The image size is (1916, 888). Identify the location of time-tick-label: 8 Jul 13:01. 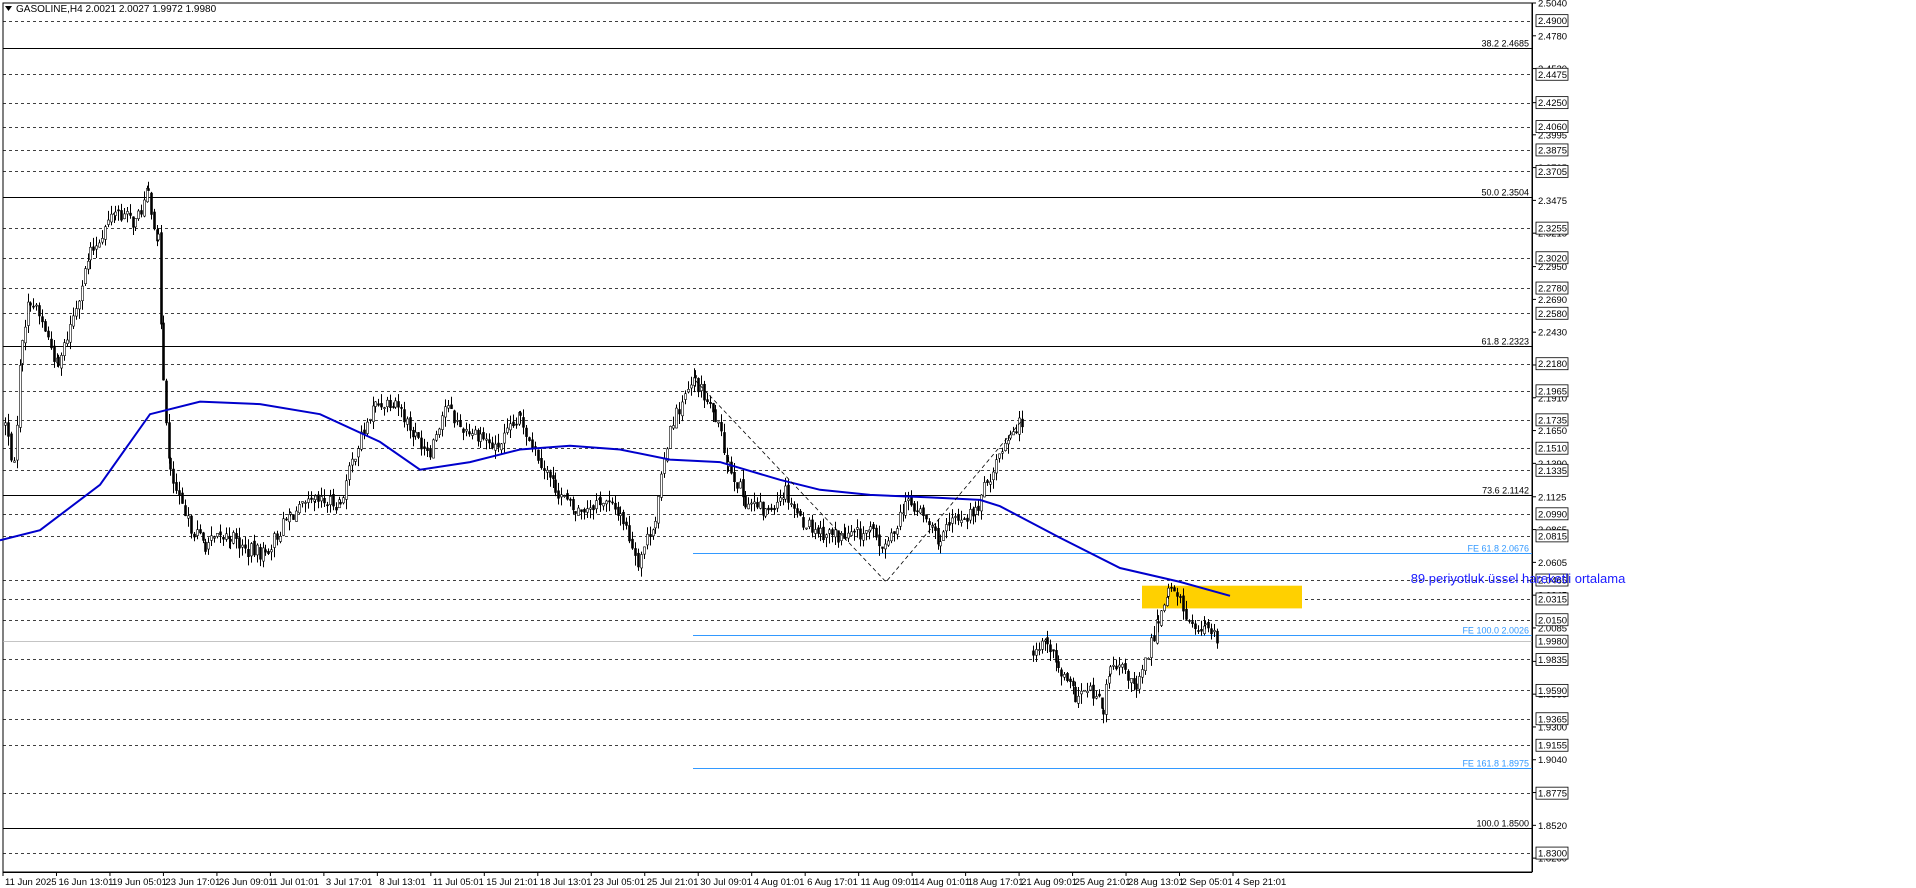
(402, 882).